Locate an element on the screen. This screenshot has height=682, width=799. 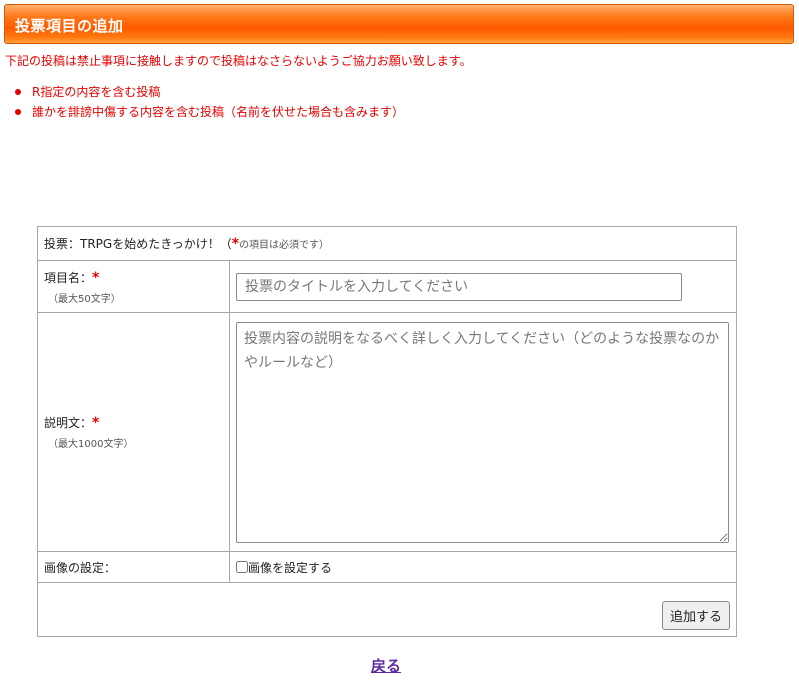
description-label: 説明文： is located at coordinates (68, 423).